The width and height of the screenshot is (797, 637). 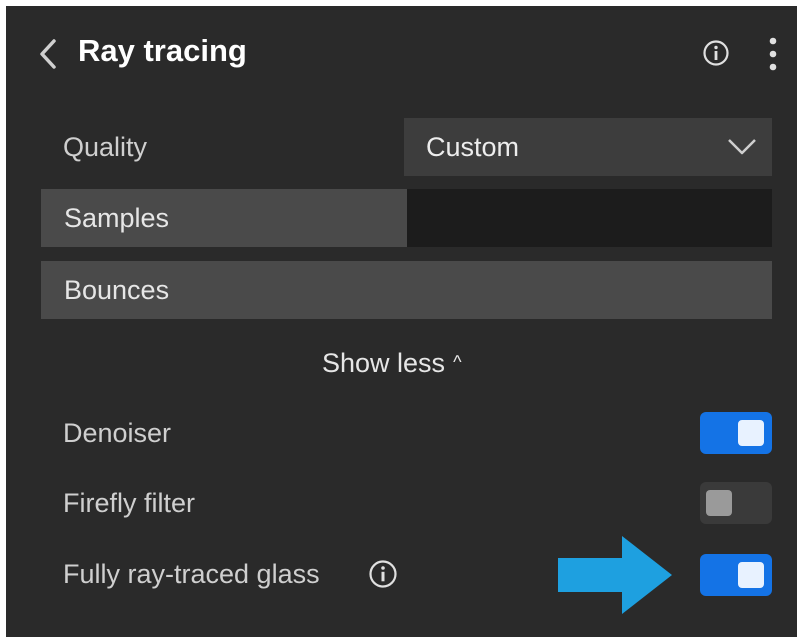 I want to click on caret-up-icon: ^, so click(x=457, y=362).